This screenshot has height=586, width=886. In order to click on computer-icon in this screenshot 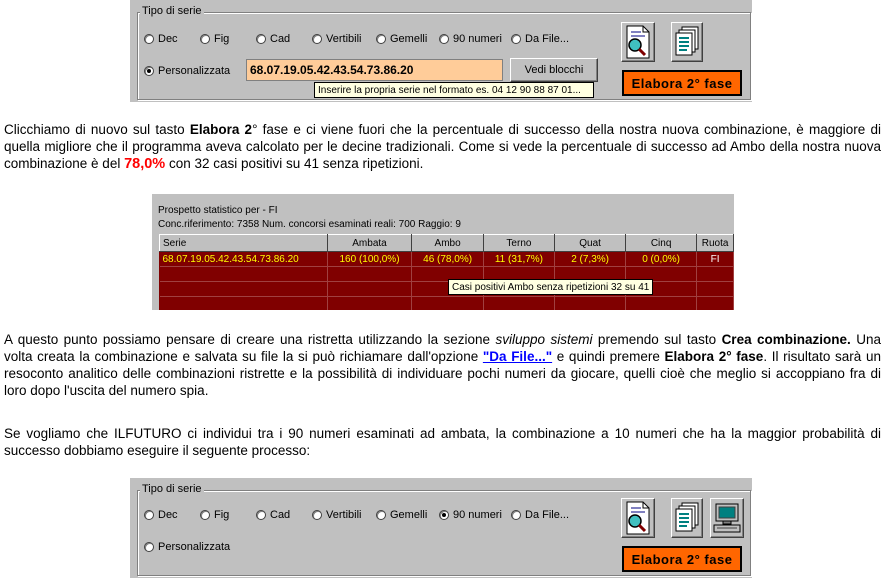, I will do `click(727, 518)`.